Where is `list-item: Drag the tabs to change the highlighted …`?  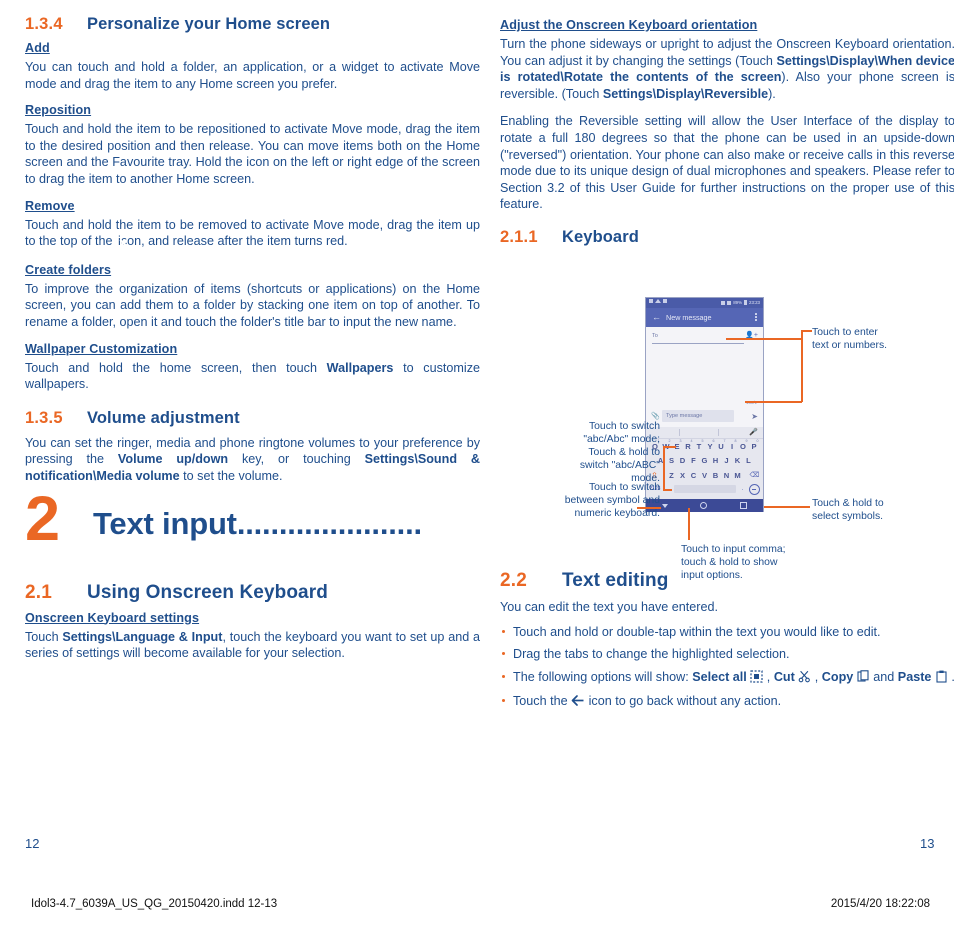 list-item: Drag the tabs to change the highlighted … is located at coordinates (727, 654).